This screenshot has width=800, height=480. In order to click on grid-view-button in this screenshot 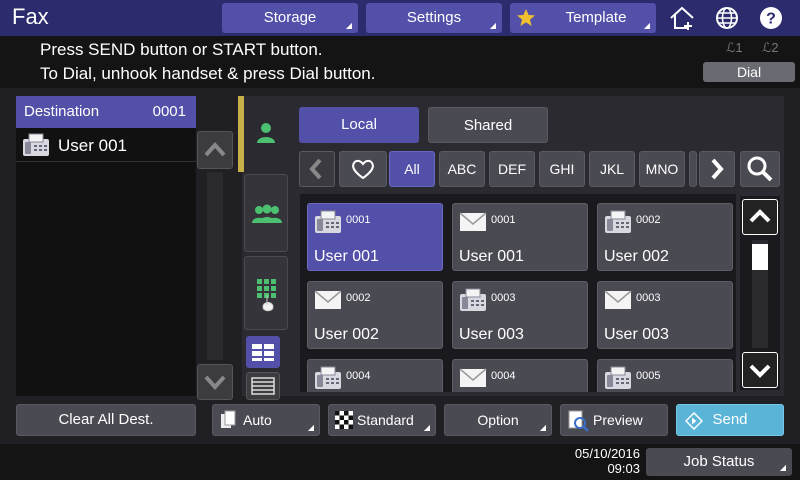, I will do `click(263, 352)`.